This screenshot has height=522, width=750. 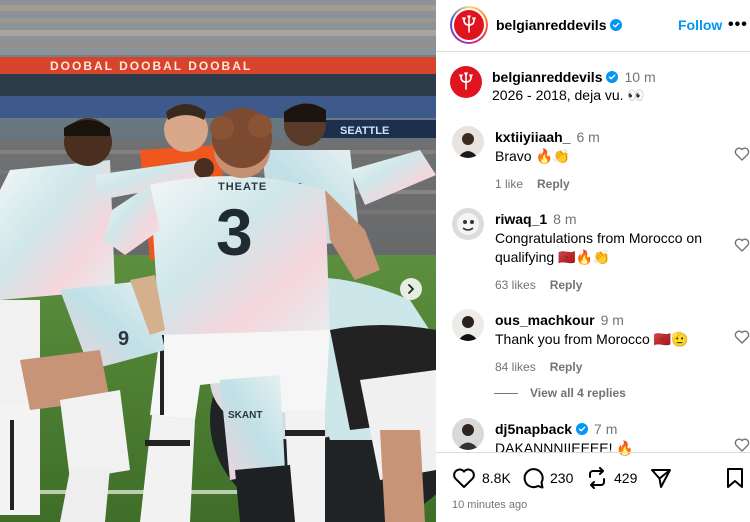 What do you see at coordinates (123, 339) in the screenshot?
I see `jersey-number-9: 9` at bounding box center [123, 339].